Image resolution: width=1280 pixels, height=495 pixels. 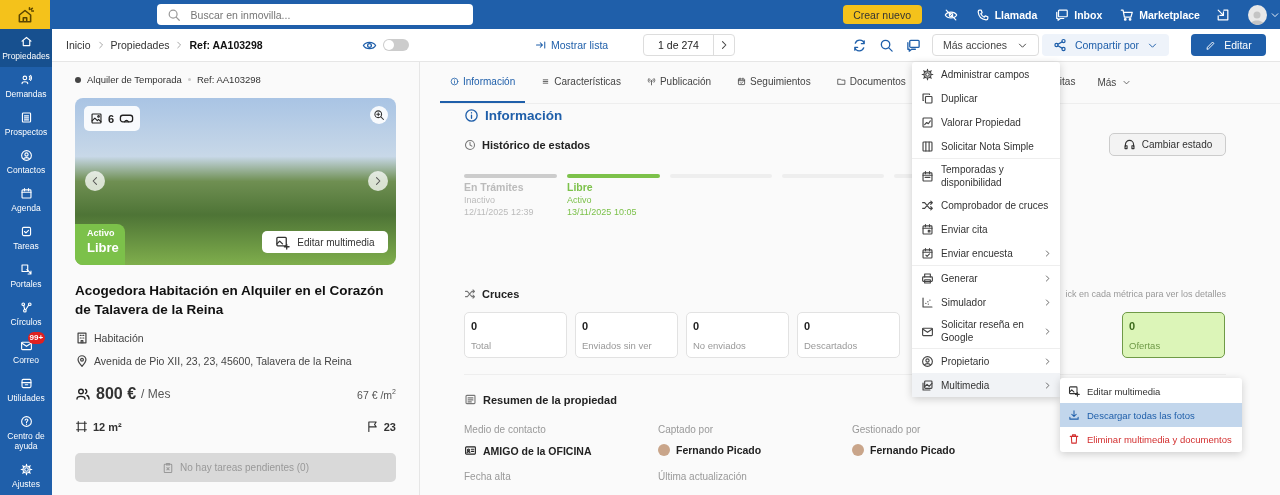 What do you see at coordinates (226, 45) in the screenshot?
I see `breadcrumb-link: Ref: AA103298` at bounding box center [226, 45].